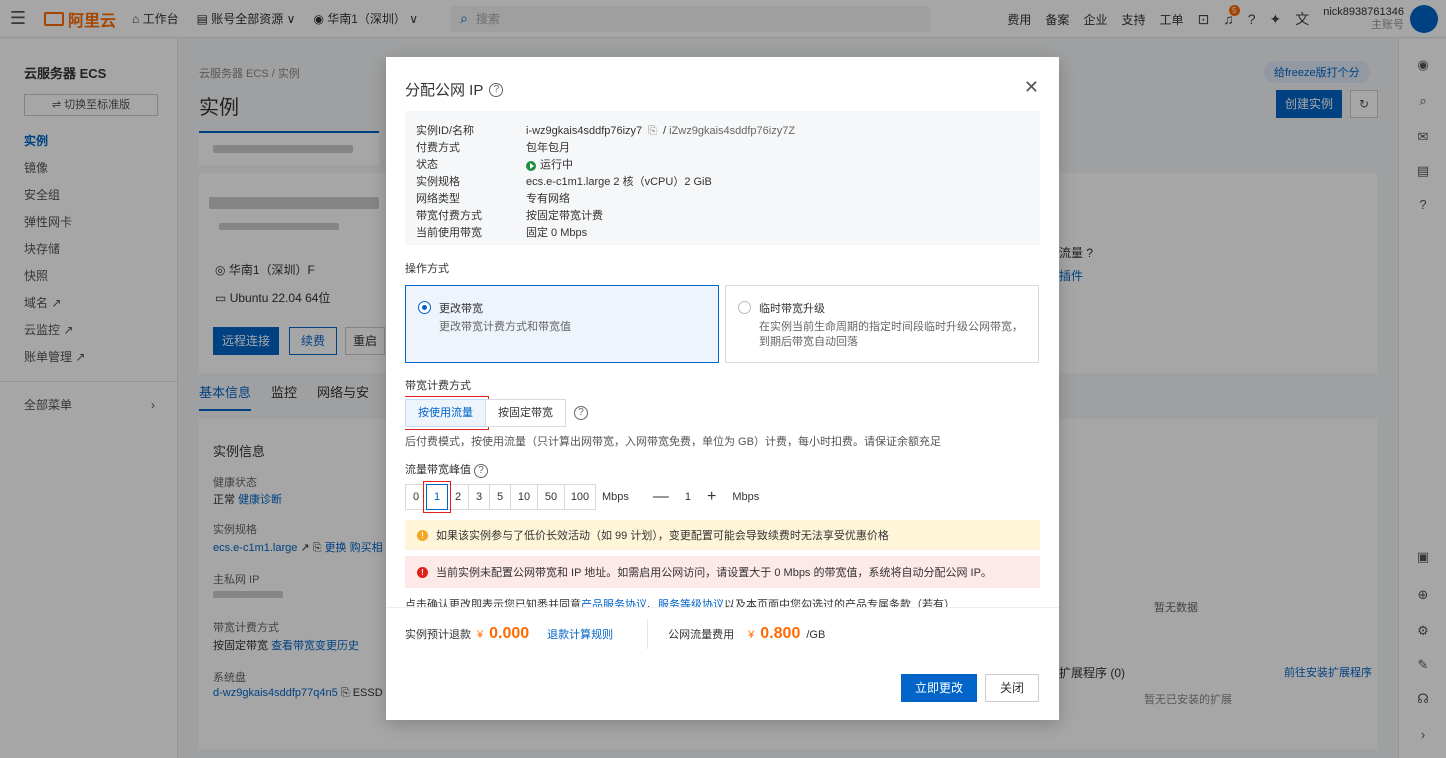  What do you see at coordinates (422, 572) in the screenshot?
I see `error-icon: !` at bounding box center [422, 572].